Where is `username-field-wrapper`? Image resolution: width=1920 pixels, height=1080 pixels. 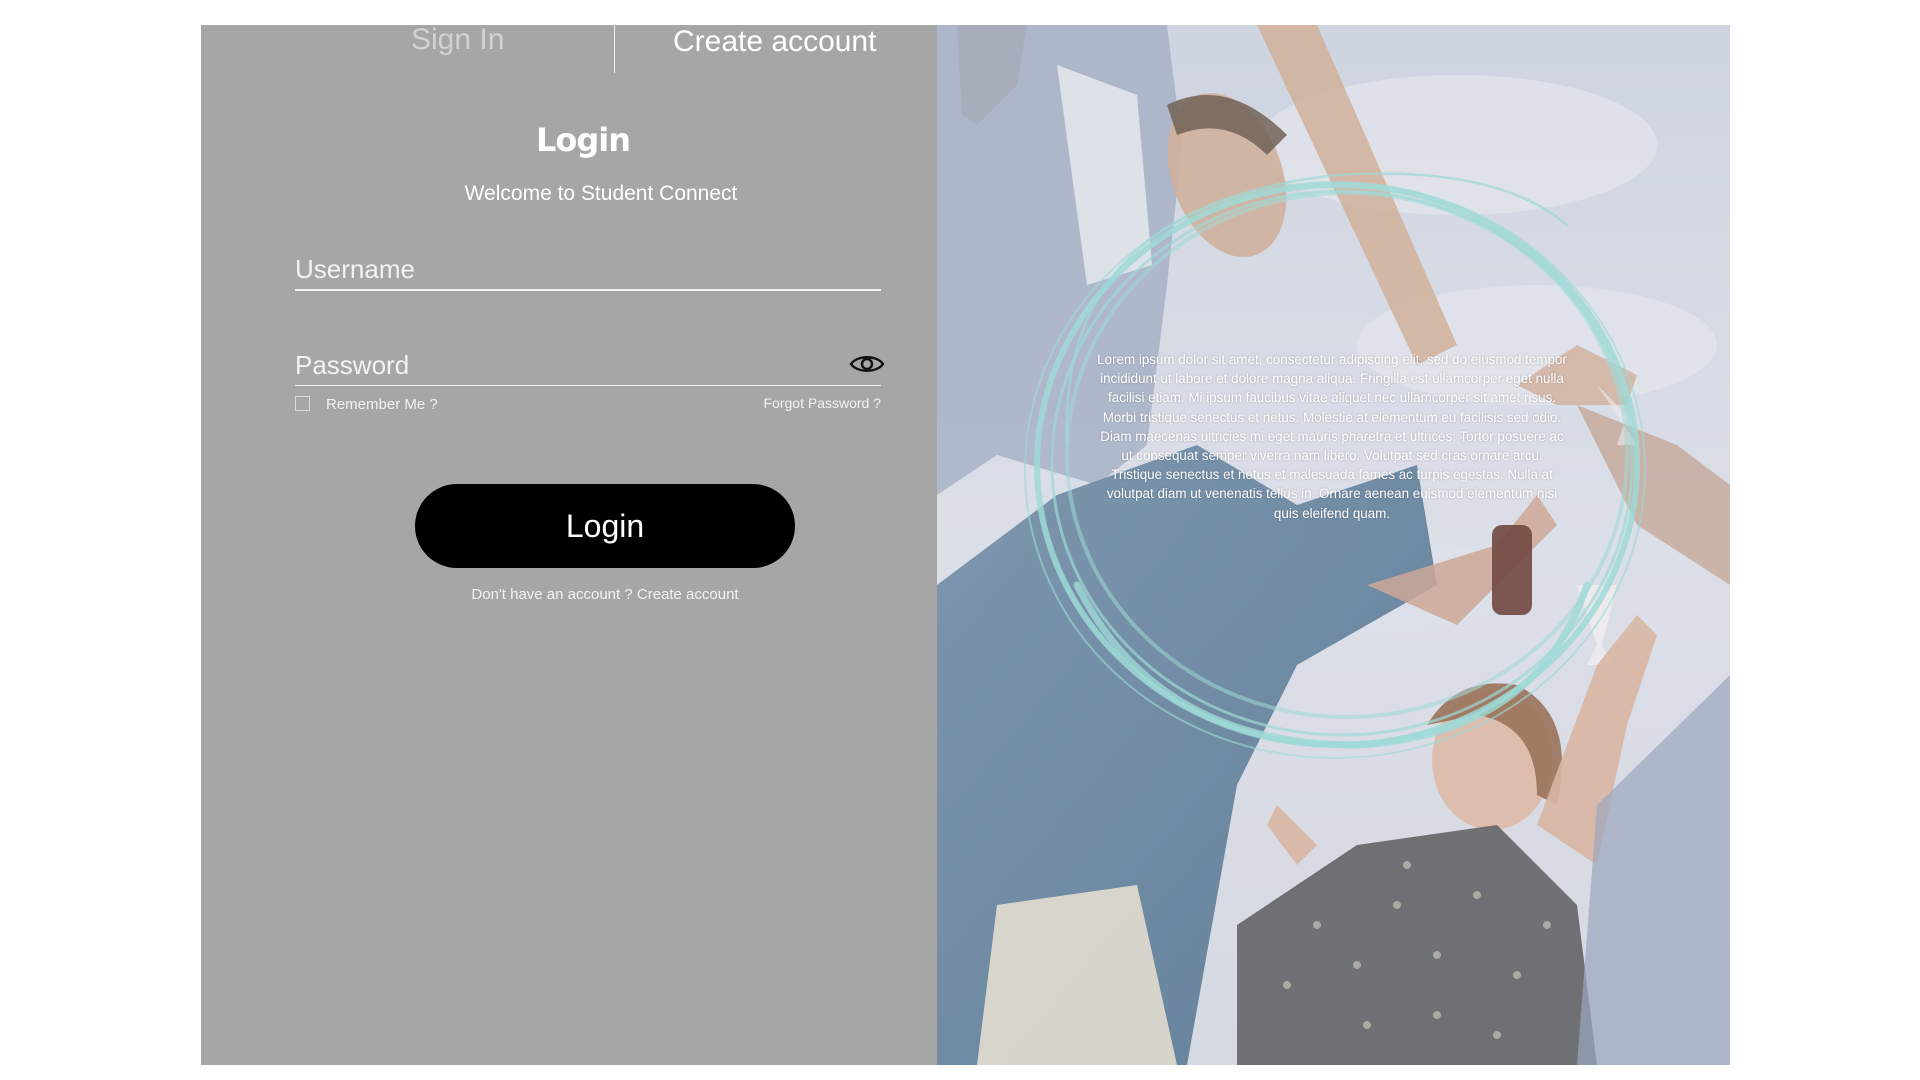
username-field-wrapper is located at coordinates (588, 270).